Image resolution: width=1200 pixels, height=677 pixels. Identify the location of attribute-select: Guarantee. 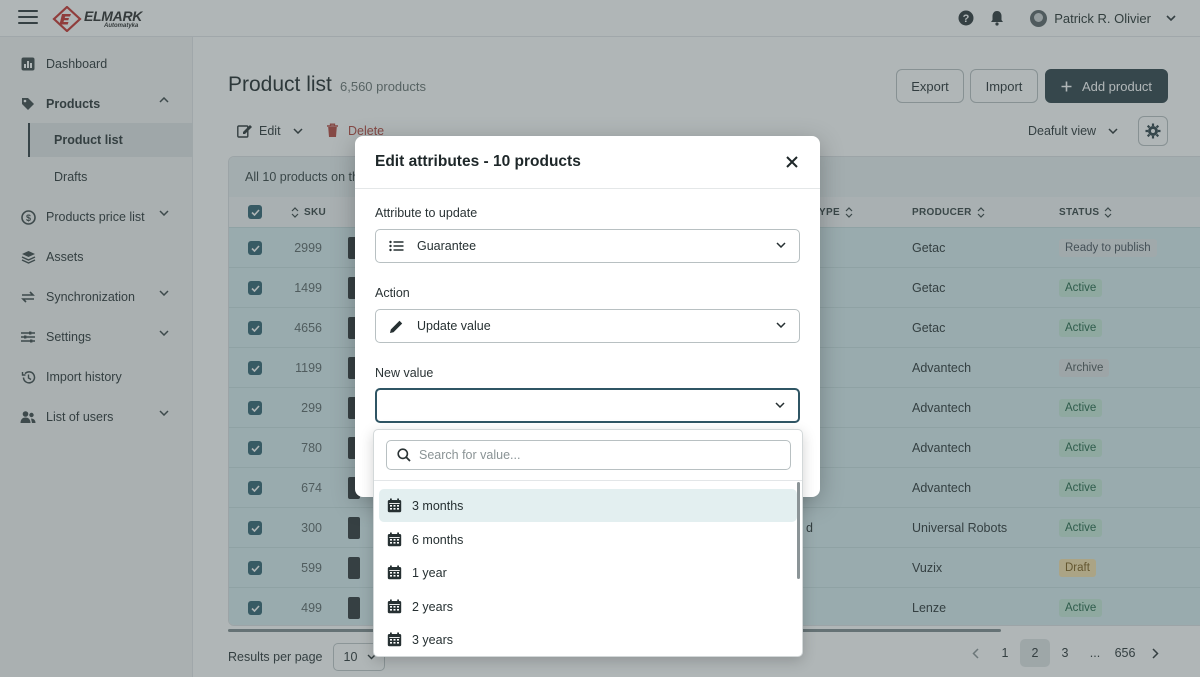
(587, 246).